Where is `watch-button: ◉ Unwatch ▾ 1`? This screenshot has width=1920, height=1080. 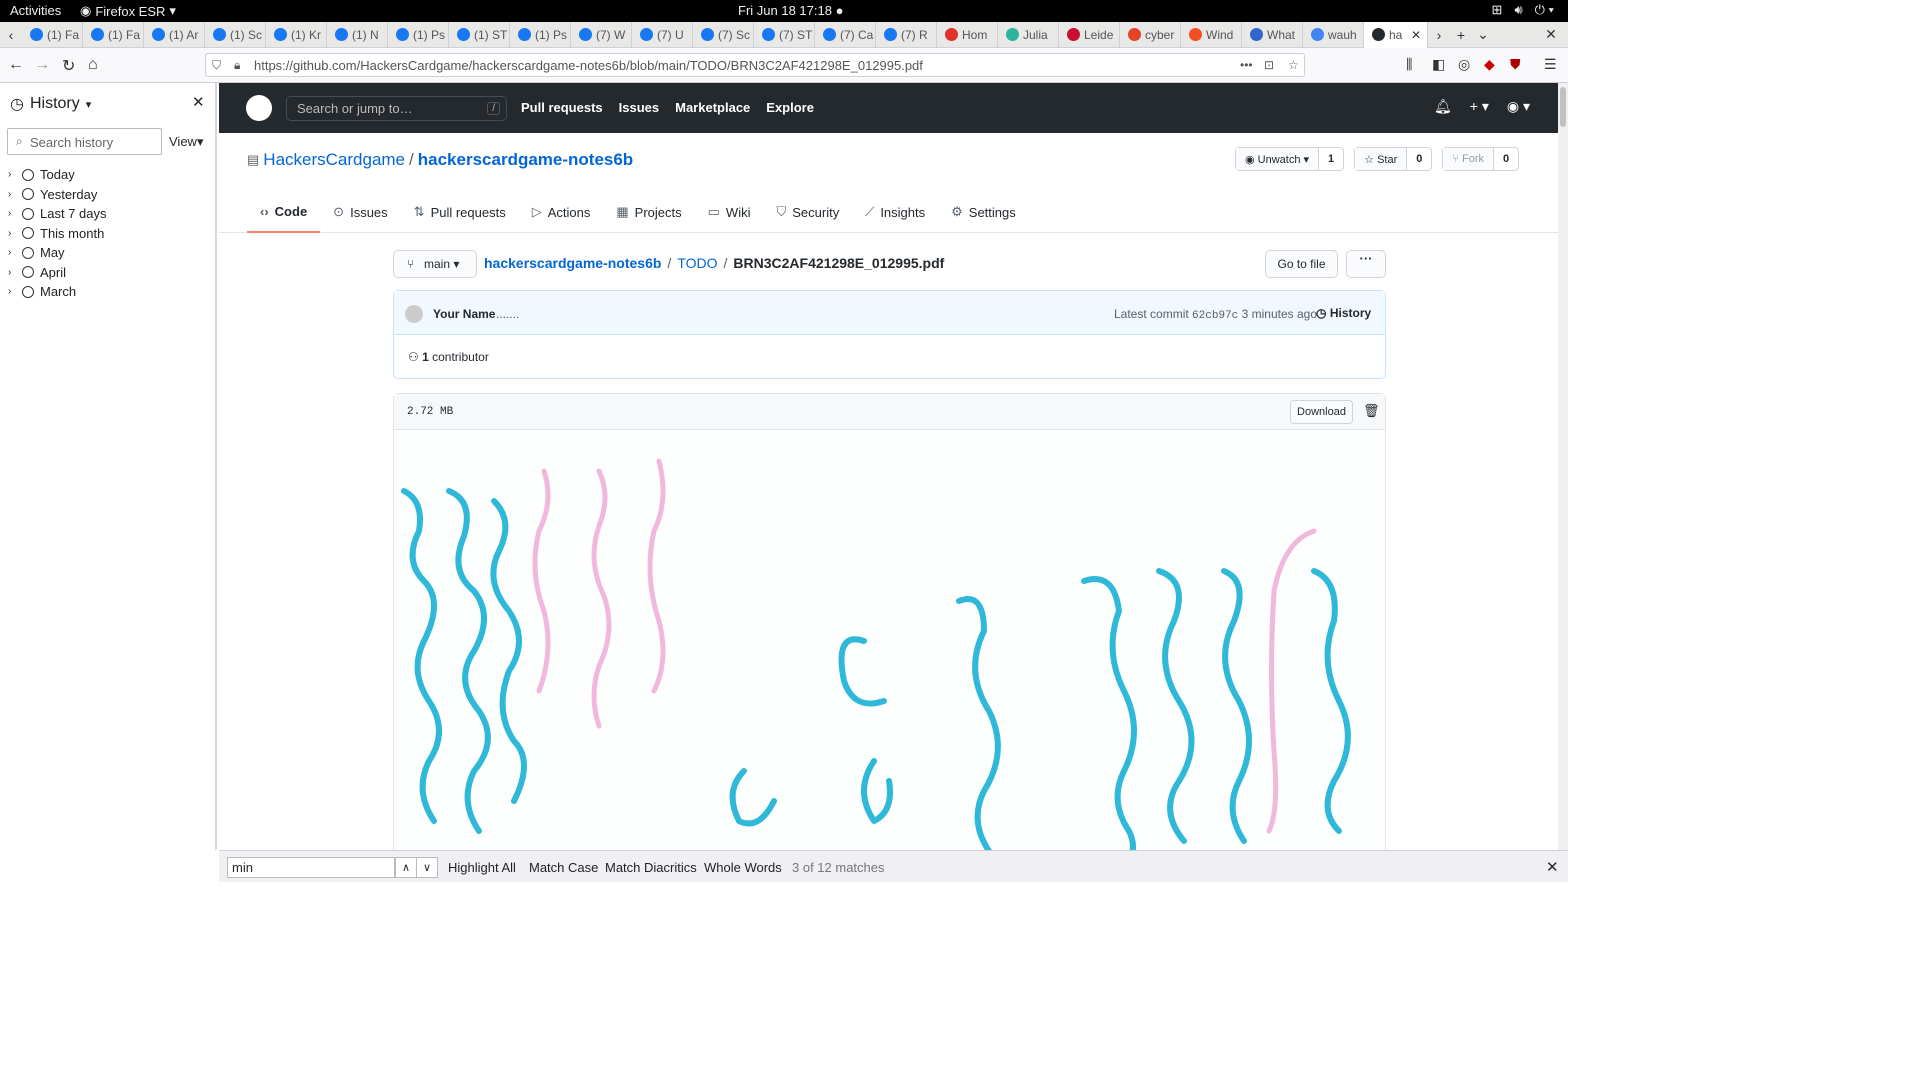
watch-button: ◉ Unwatch ▾ 1 is located at coordinates (1290, 159).